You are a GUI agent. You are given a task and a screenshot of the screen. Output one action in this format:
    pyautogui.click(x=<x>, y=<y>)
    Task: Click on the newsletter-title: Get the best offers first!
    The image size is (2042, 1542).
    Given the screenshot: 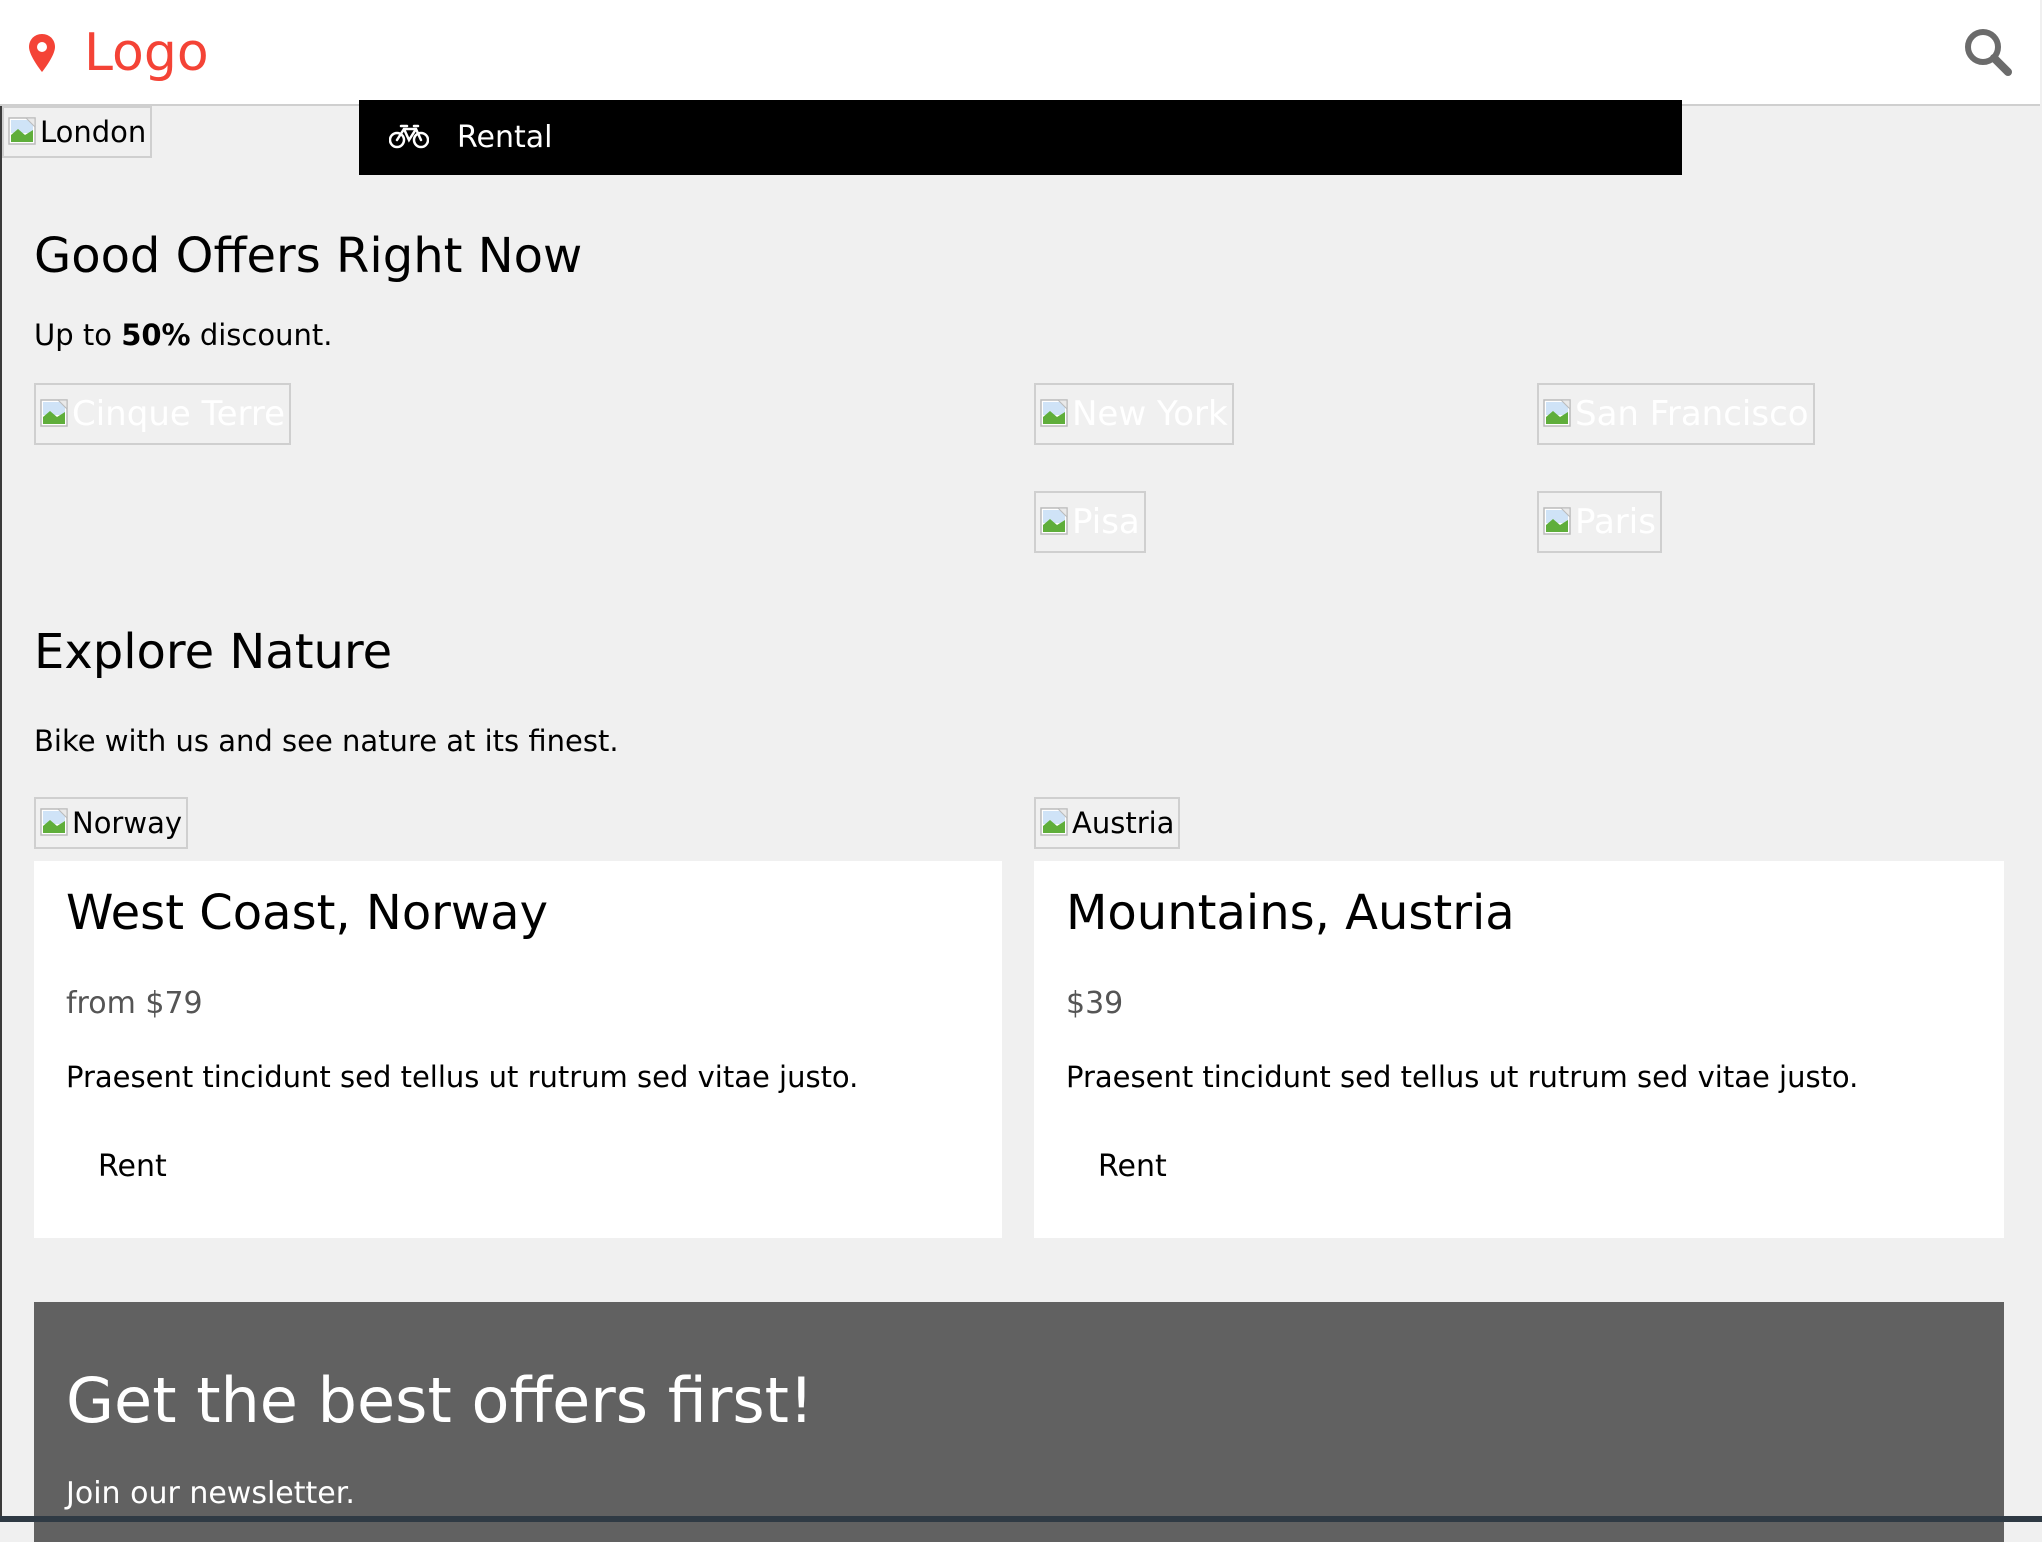 What is the action you would take?
    pyautogui.click(x=440, y=1400)
    